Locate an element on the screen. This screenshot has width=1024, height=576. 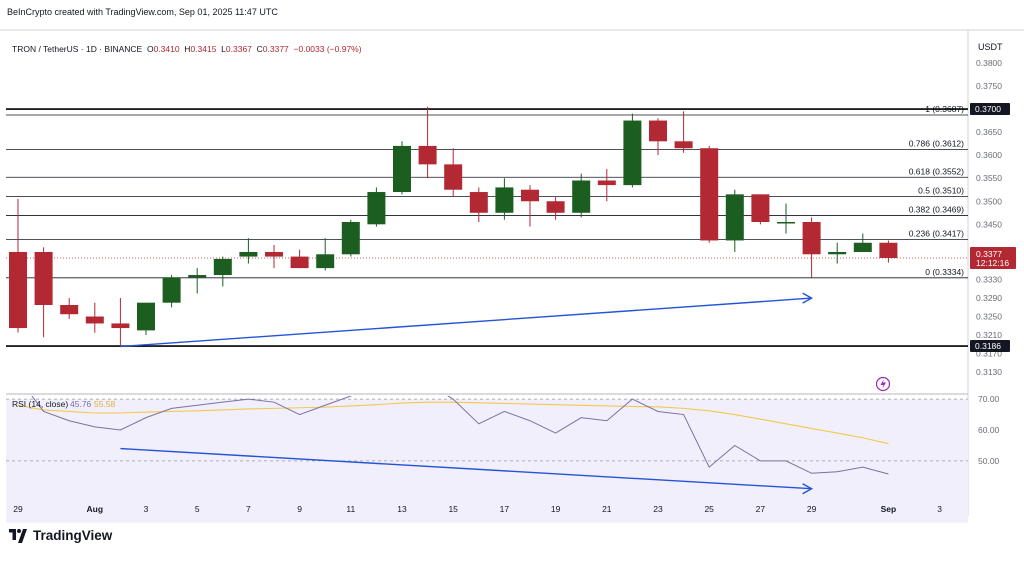
price-tick-label: 0.3600 is located at coordinates (989, 155).